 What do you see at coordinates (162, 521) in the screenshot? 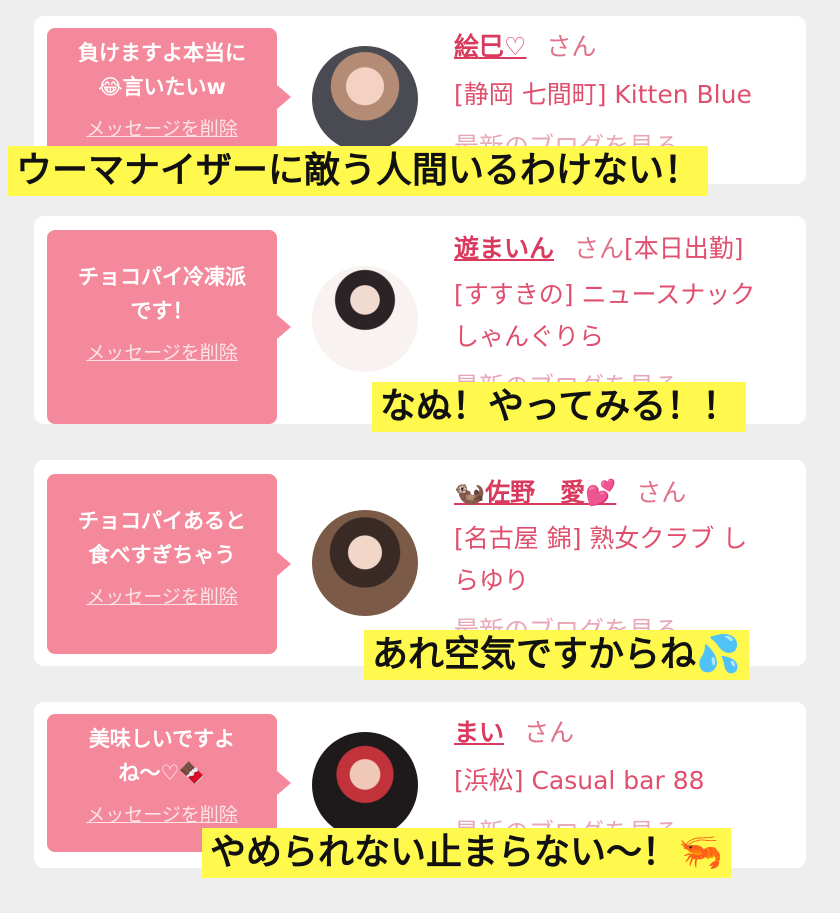
I see `message-text: チョコパイあると` at bounding box center [162, 521].